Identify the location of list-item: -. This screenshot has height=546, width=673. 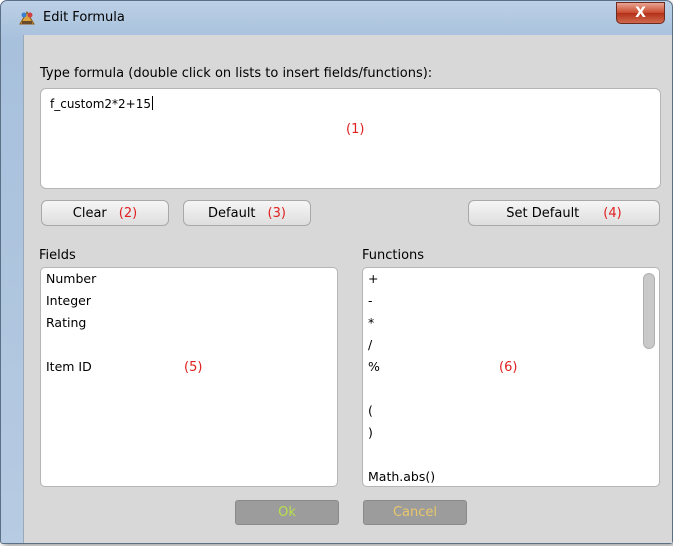
(511, 301).